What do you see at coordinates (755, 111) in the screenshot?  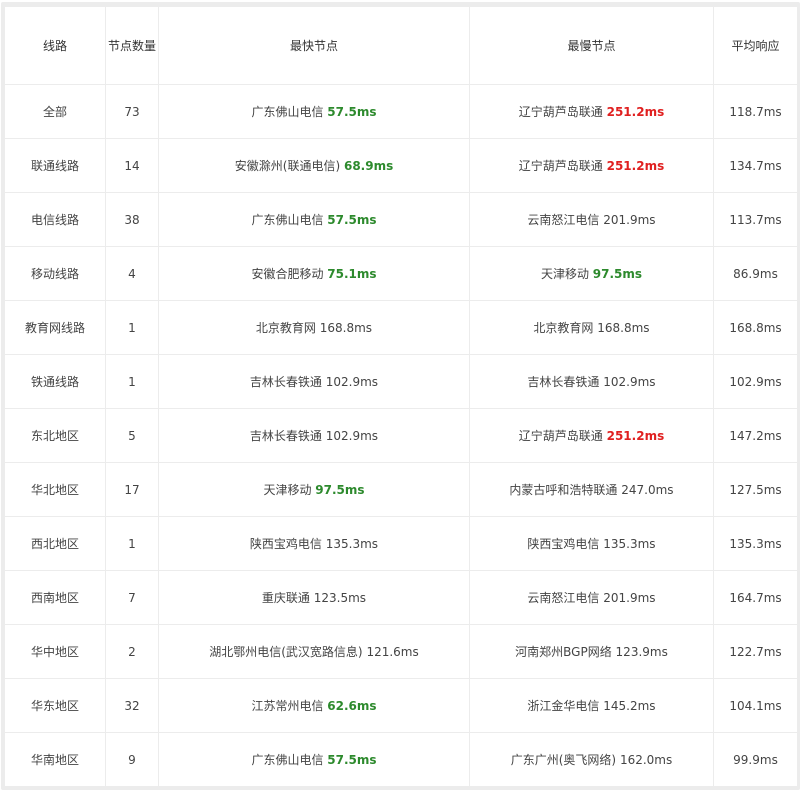 I see `cell-average: 118.7ms` at bounding box center [755, 111].